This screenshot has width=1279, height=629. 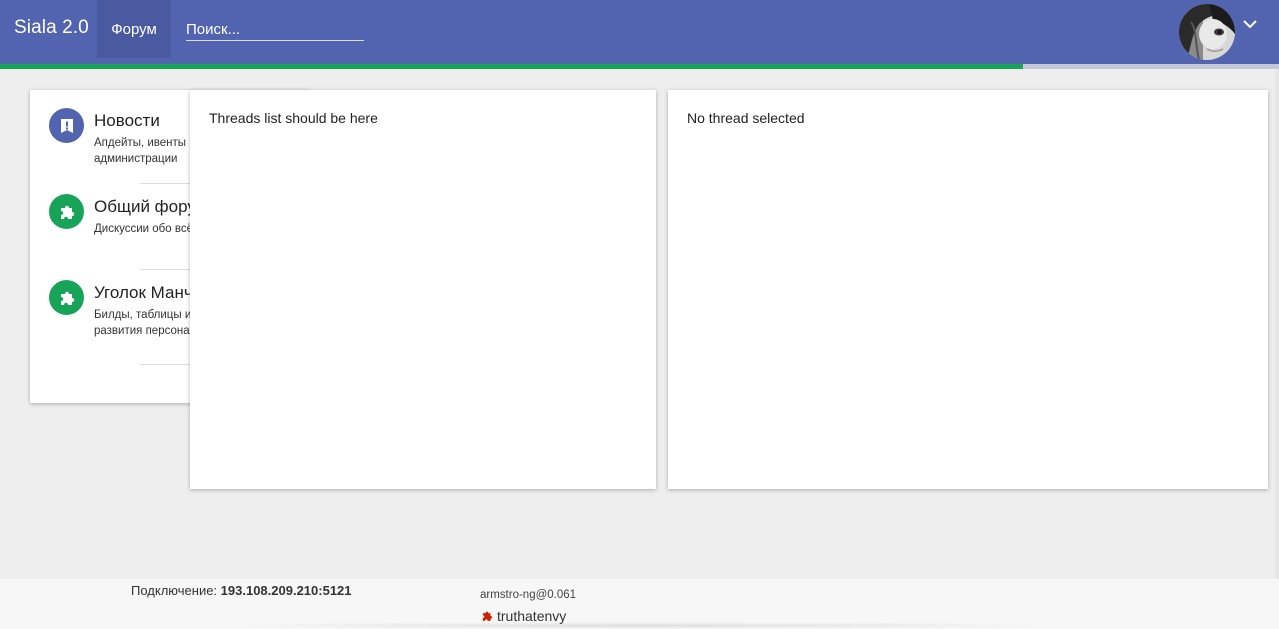 I want to click on version-label: armstro-ng@0.061, so click(x=528, y=595).